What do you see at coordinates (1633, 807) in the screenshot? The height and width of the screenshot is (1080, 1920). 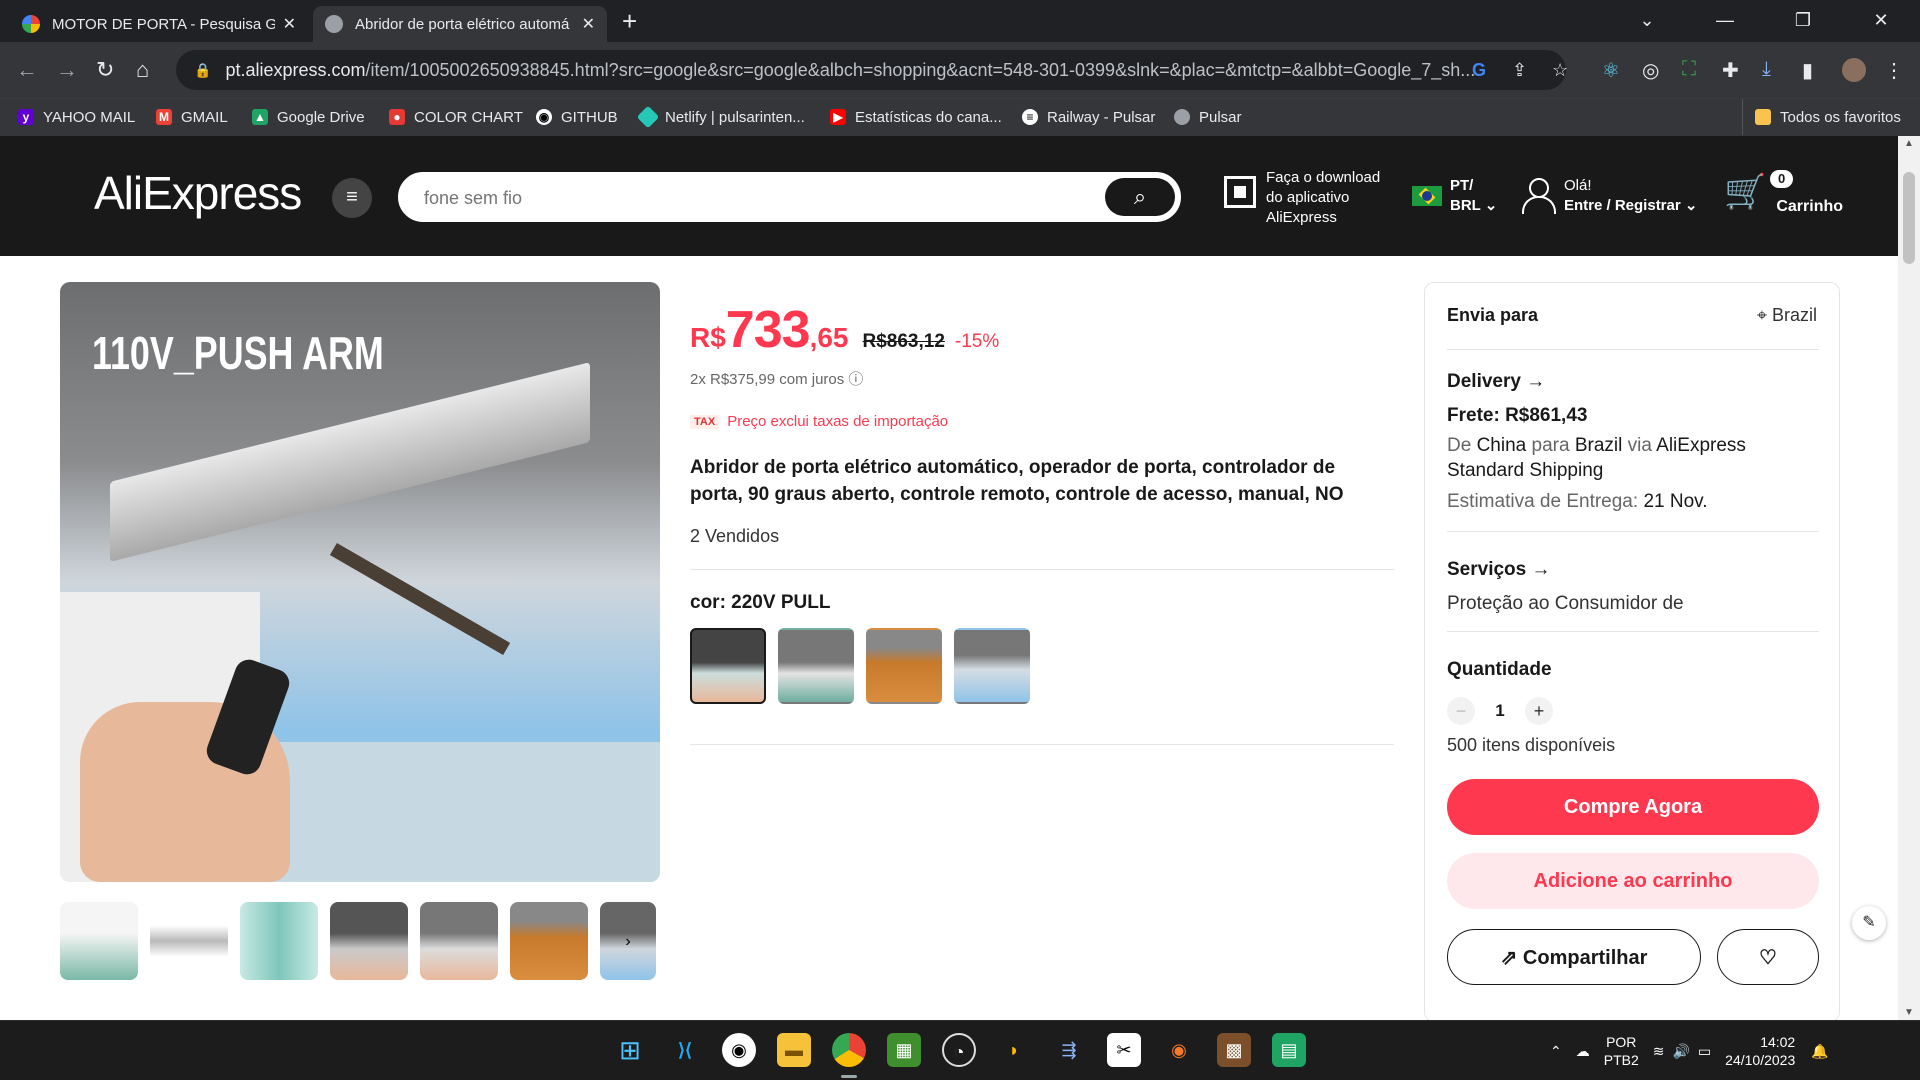 I see `buy-now-button: Compre Agora` at bounding box center [1633, 807].